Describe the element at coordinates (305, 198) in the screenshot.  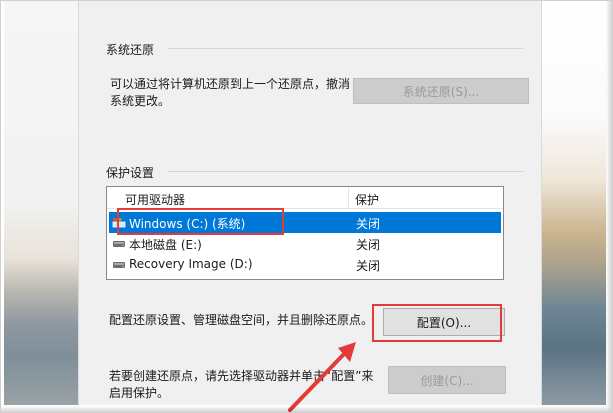
I see `table-header: 可用驱动器 保护` at that location.